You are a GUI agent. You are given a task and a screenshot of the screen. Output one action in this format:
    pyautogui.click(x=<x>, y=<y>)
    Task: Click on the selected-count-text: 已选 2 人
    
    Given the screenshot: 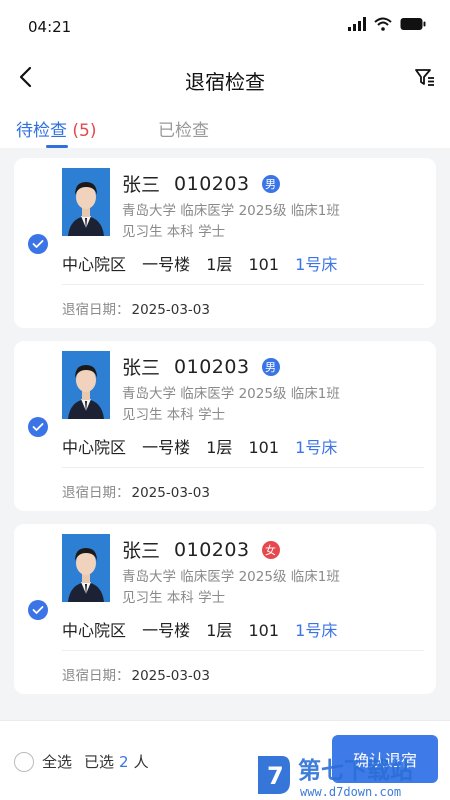 What is the action you would take?
    pyautogui.click(x=116, y=761)
    